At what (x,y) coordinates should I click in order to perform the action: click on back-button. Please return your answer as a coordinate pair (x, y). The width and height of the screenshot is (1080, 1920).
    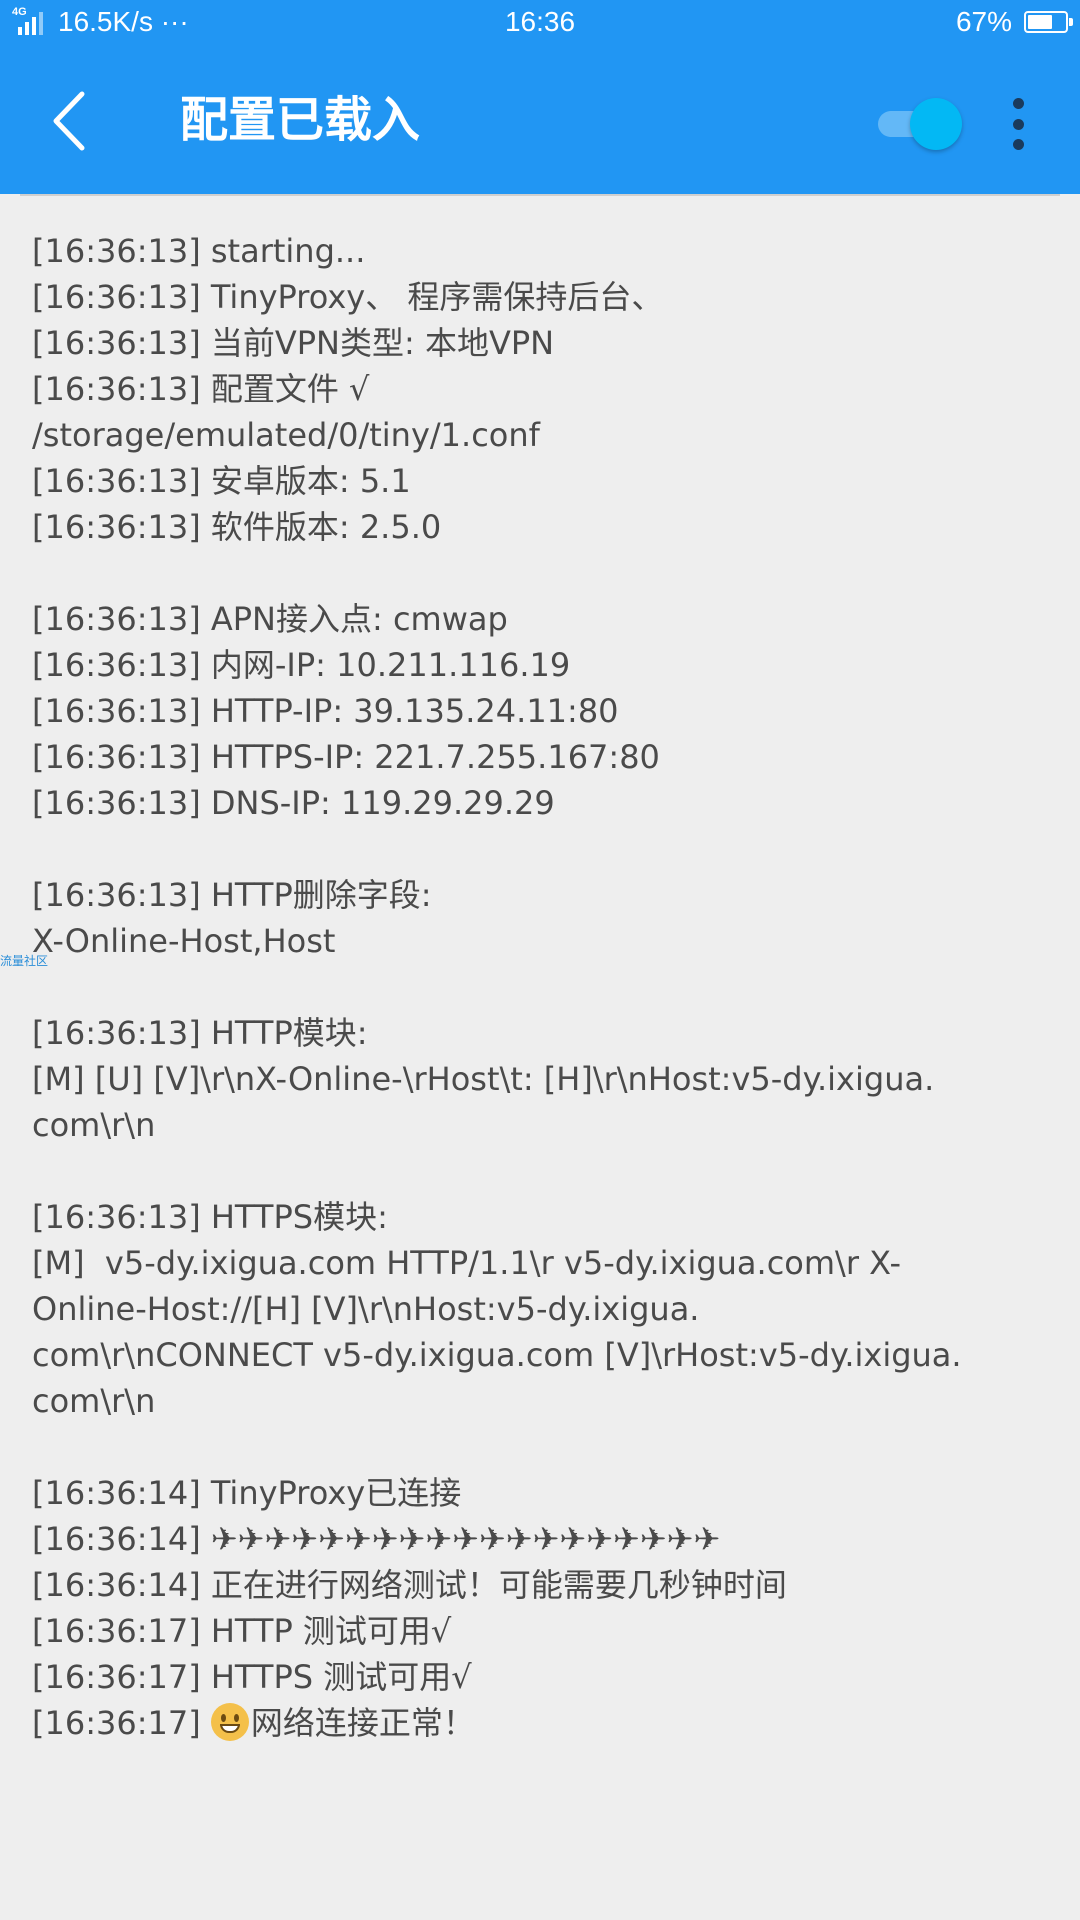
    Looking at the image, I should click on (73, 121).